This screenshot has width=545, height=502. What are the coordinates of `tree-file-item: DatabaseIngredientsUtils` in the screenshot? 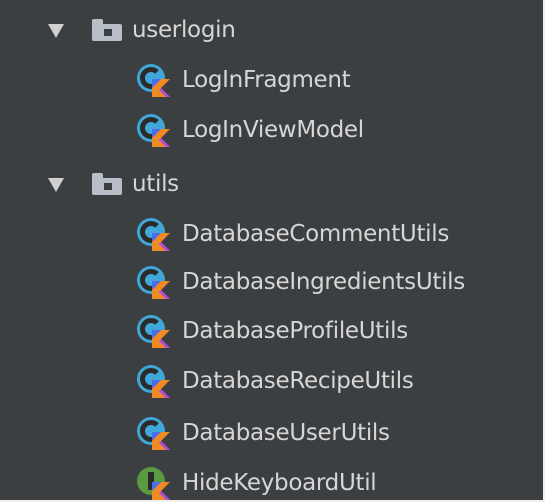 It's located at (271, 282).